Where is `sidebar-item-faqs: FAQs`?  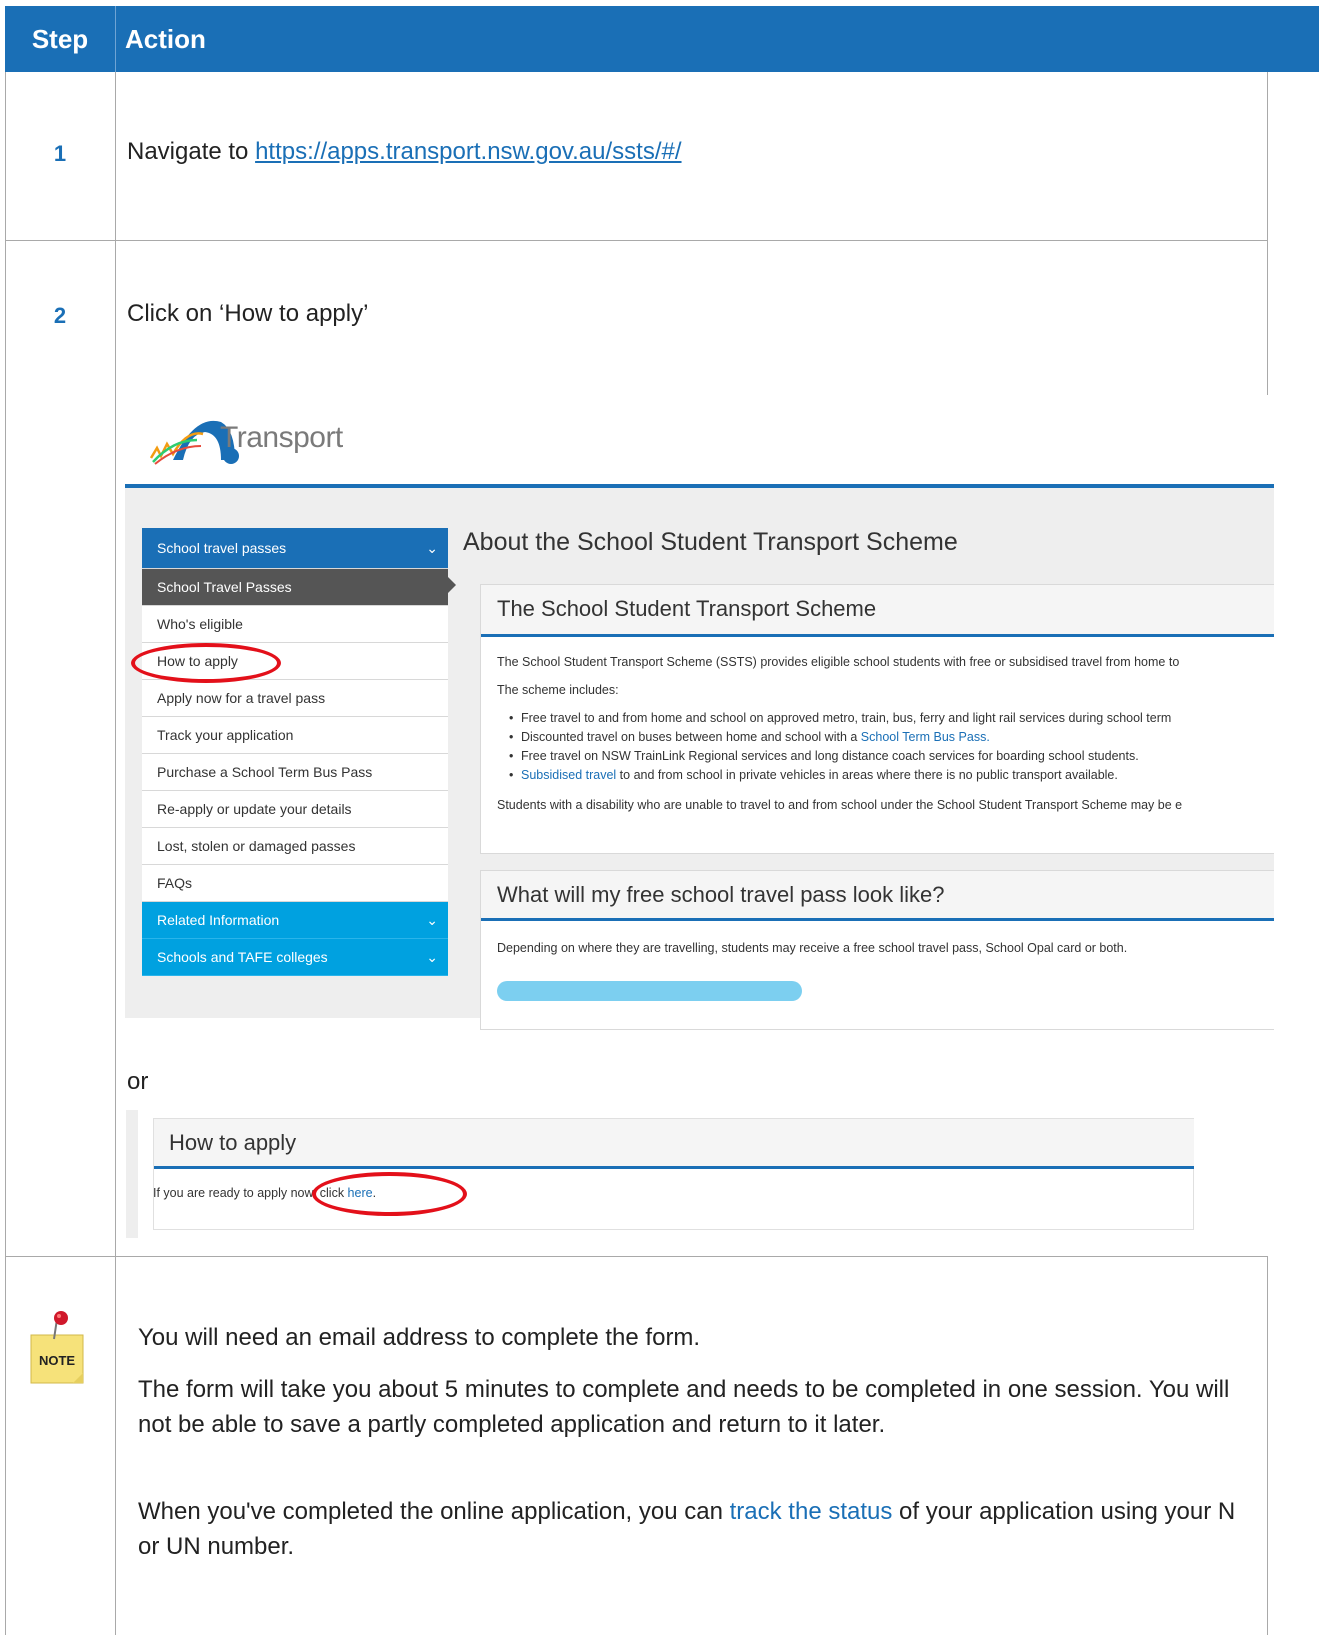 sidebar-item-faqs: FAQs is located at coordinates (295, 883).